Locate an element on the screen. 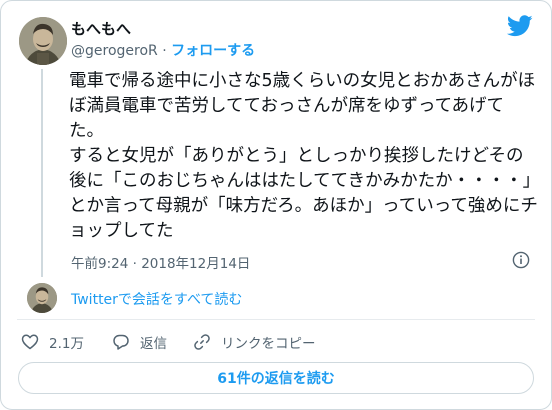  heart-icon is located at coordinates (30, 342).